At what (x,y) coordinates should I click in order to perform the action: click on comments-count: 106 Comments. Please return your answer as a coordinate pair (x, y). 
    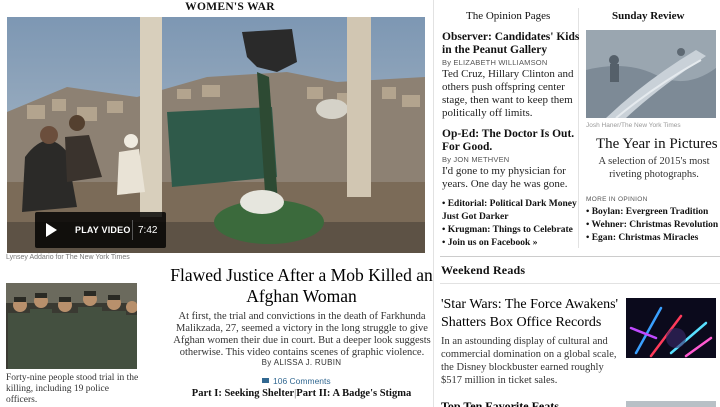
    Looking at the image, I should click on (302, 381).